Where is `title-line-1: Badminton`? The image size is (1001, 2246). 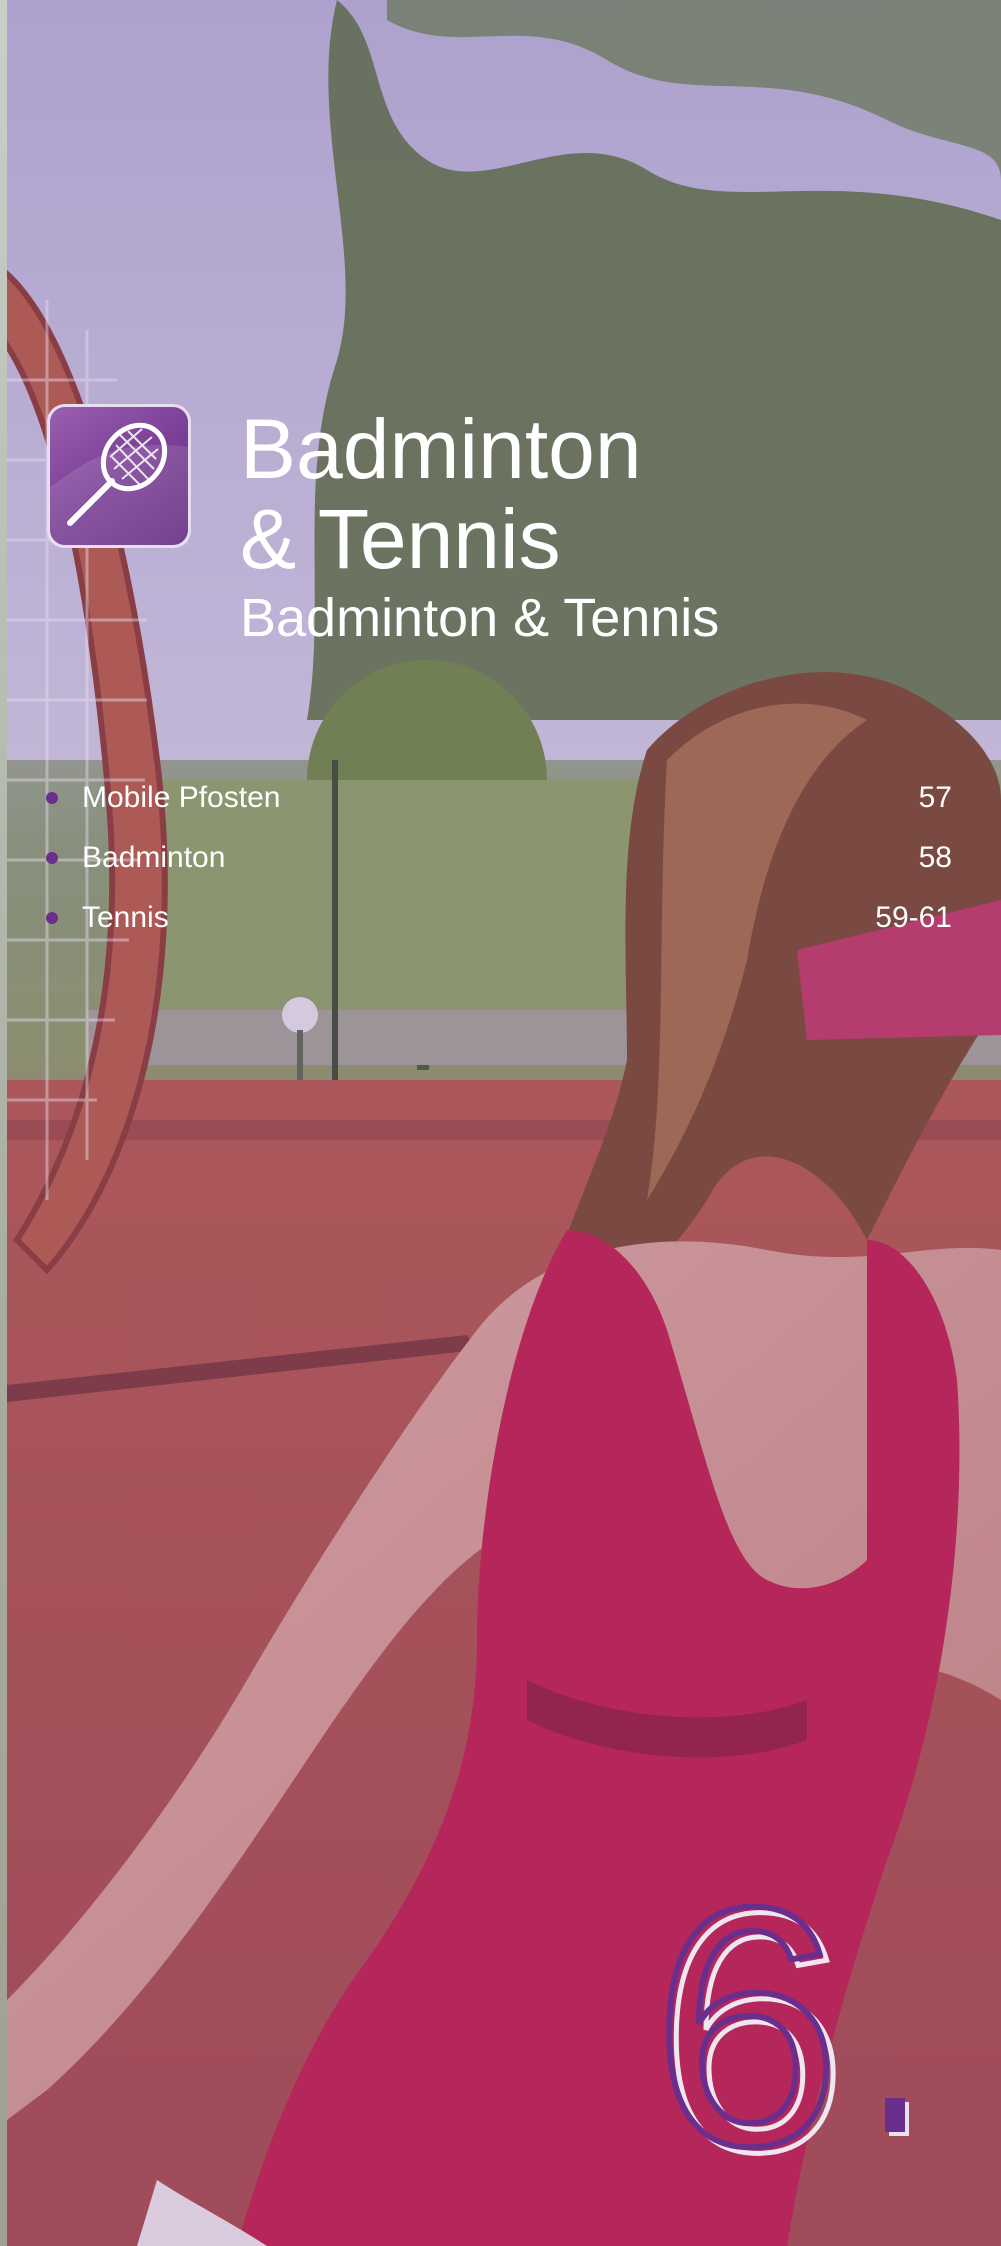
title-line-1: Badminton is located at coordinates (441, 449).